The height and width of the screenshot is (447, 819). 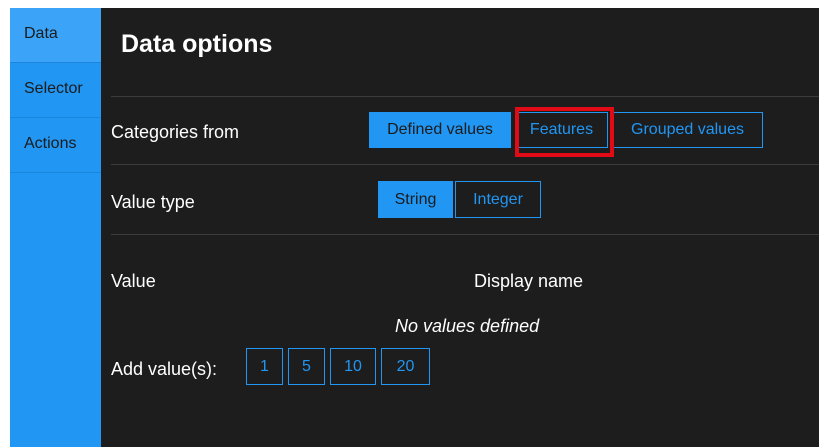 I want to click on integer-button: Integer, so click(x=498, y=199).